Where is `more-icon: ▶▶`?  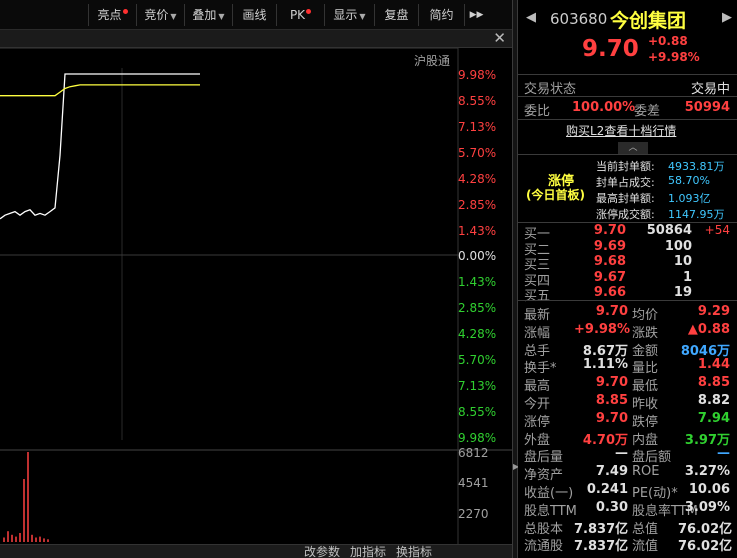 more-icon: ▶▶ is located at coordinates (476, 15).